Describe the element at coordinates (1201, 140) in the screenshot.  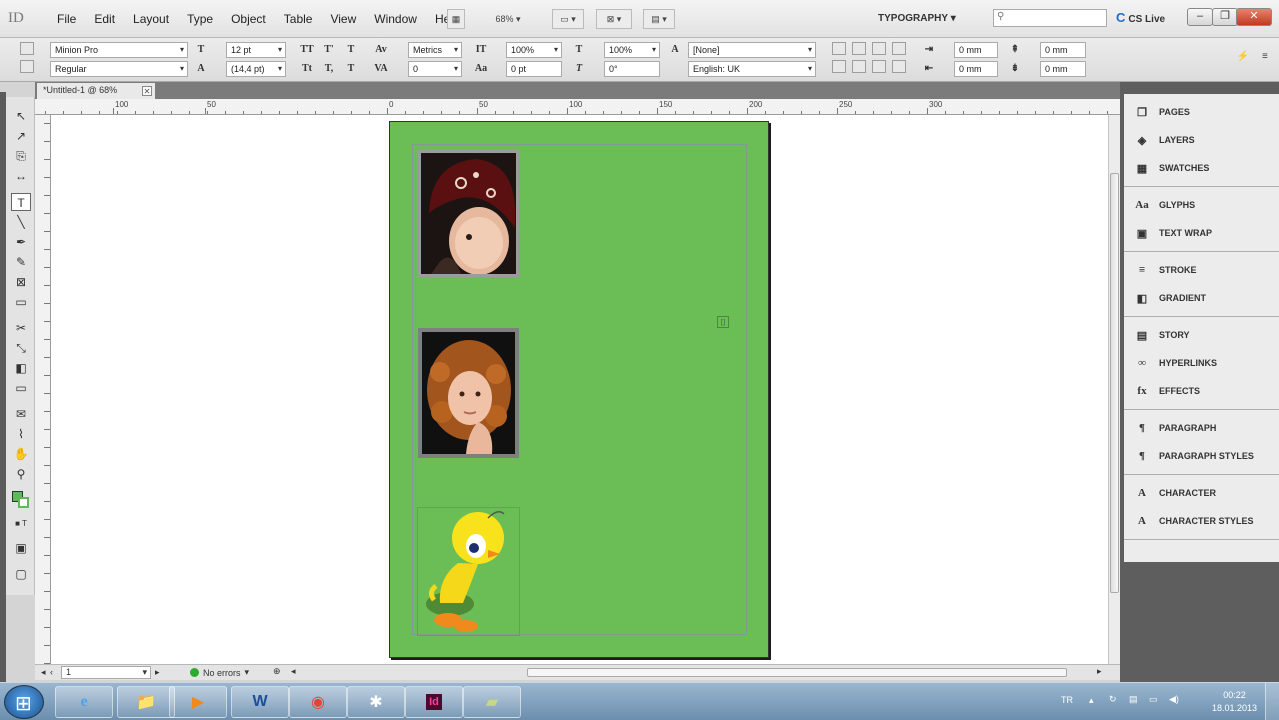
I see `panel-layers: ◈ LAYERS` at that location.